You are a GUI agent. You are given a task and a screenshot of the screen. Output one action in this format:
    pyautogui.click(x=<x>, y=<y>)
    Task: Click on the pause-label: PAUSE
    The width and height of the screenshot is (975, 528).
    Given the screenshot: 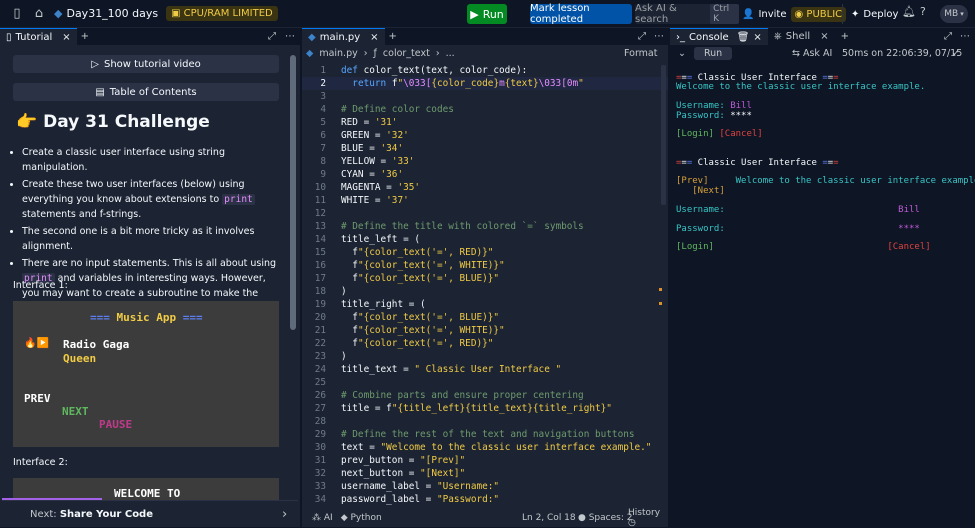 What is the action you would take?
    pyautogui.click(x=116, y=424)
    